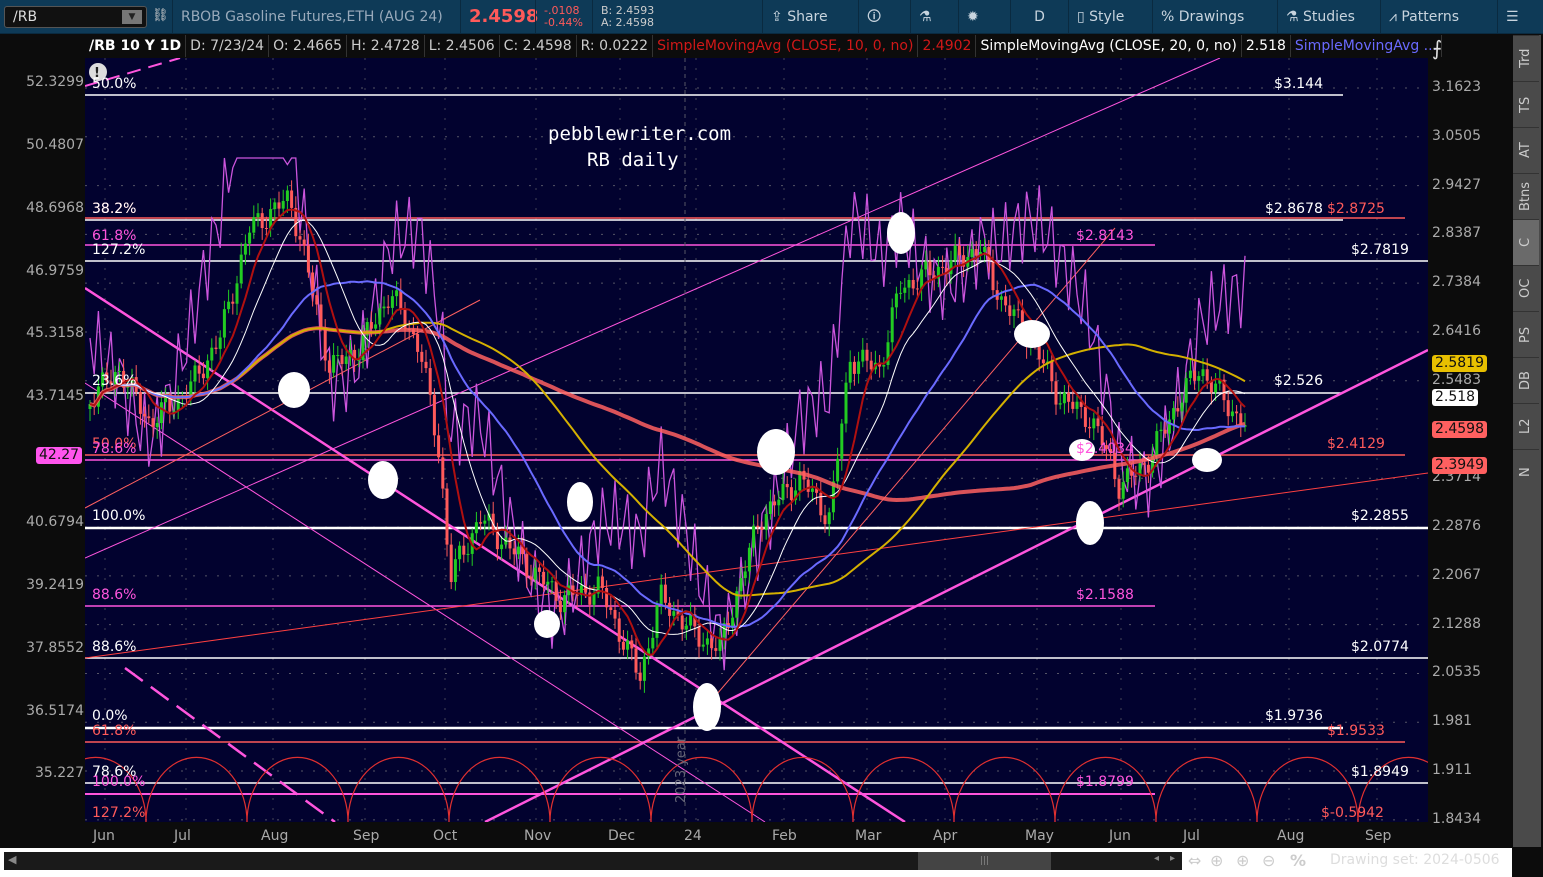  I want to click on fib-price-label: $2.0774, so click(1380, 647).